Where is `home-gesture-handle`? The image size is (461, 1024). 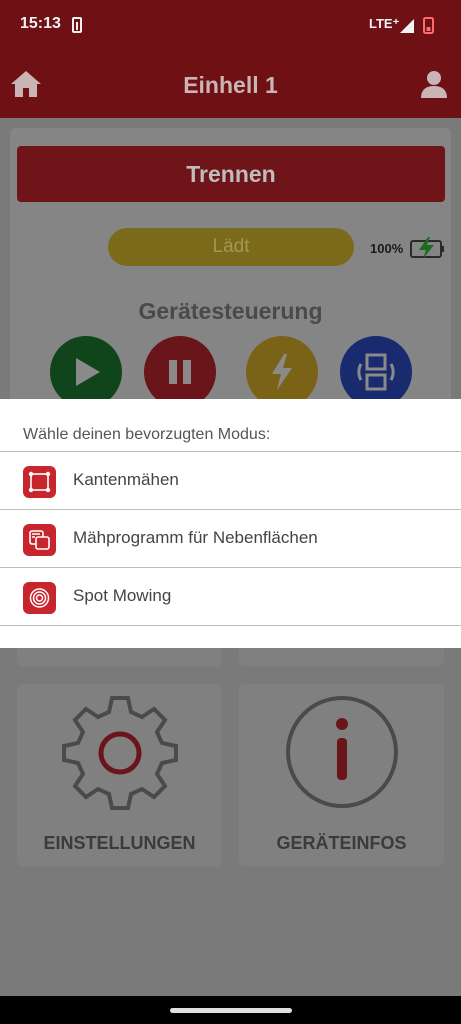
home-gesture-handle is located at coordinates (231, 1010).